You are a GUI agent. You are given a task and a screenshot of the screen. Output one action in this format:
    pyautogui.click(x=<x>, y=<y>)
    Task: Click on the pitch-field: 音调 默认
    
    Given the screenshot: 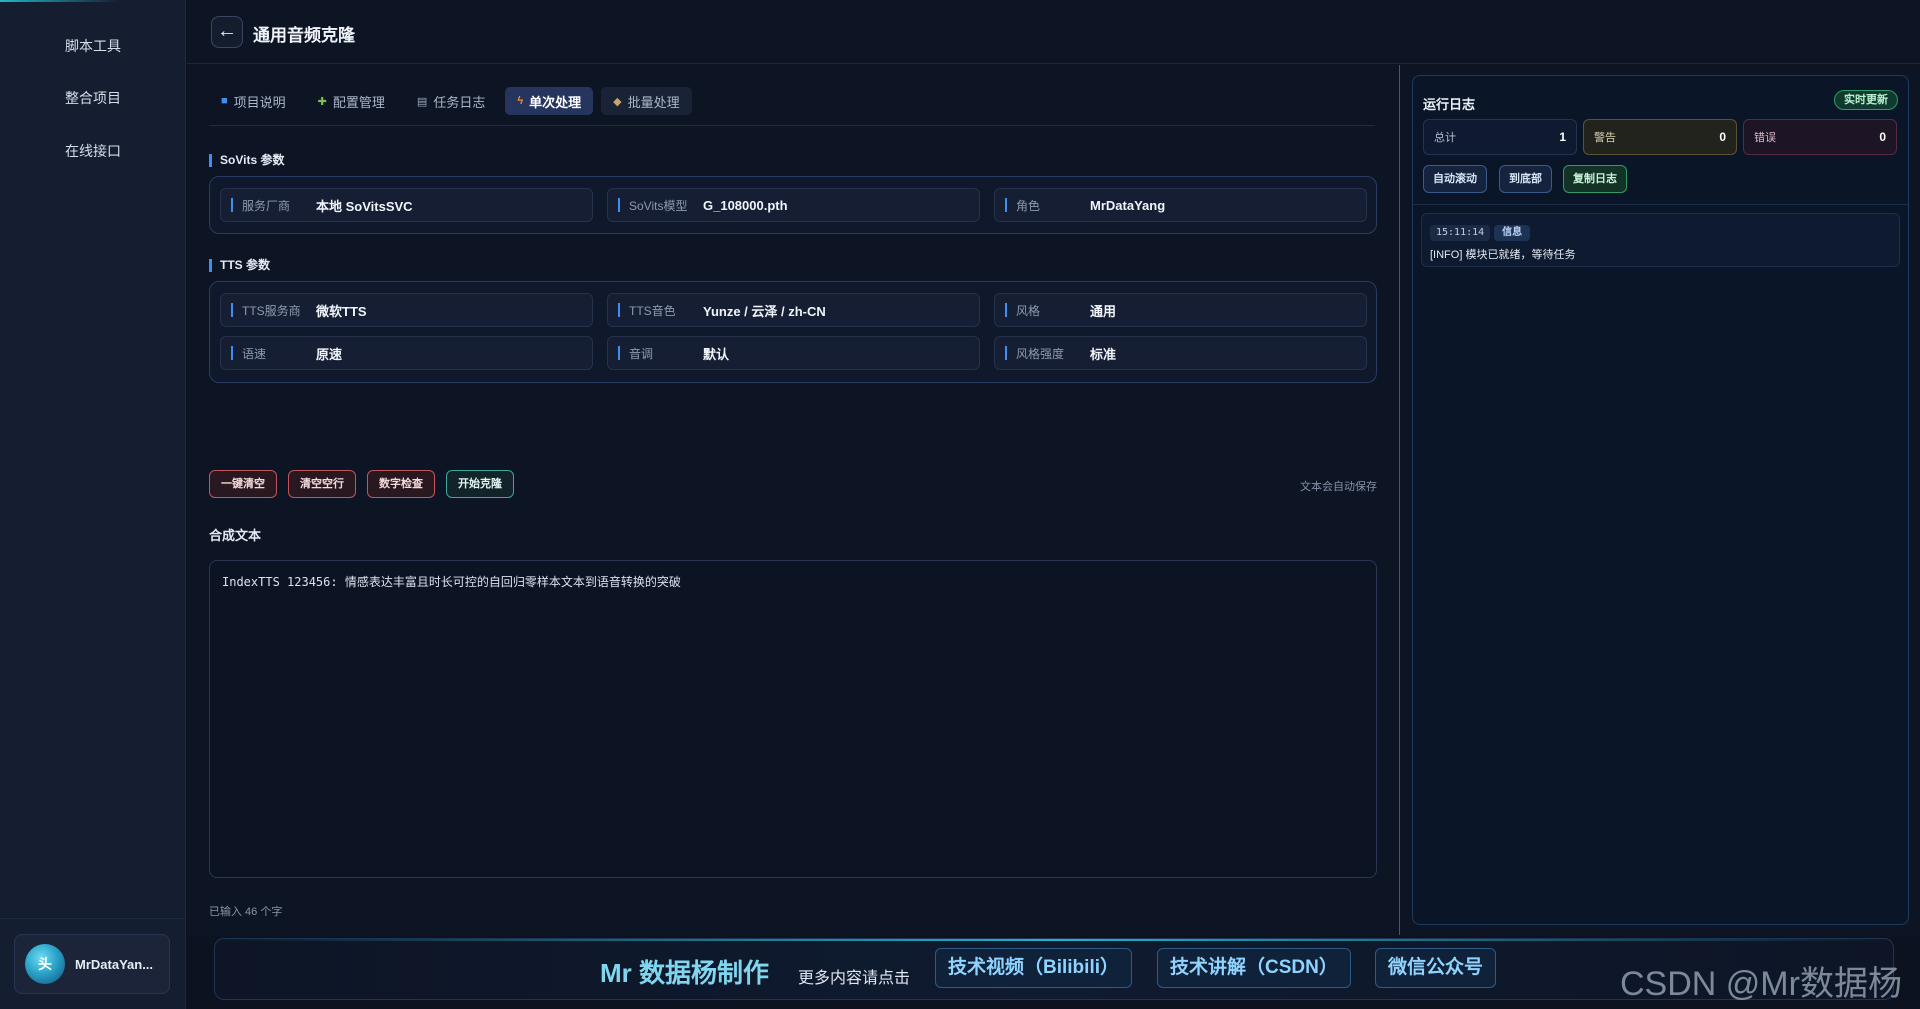 What is the action you would take?
    pyautogui.click(x=793, y=353)
    